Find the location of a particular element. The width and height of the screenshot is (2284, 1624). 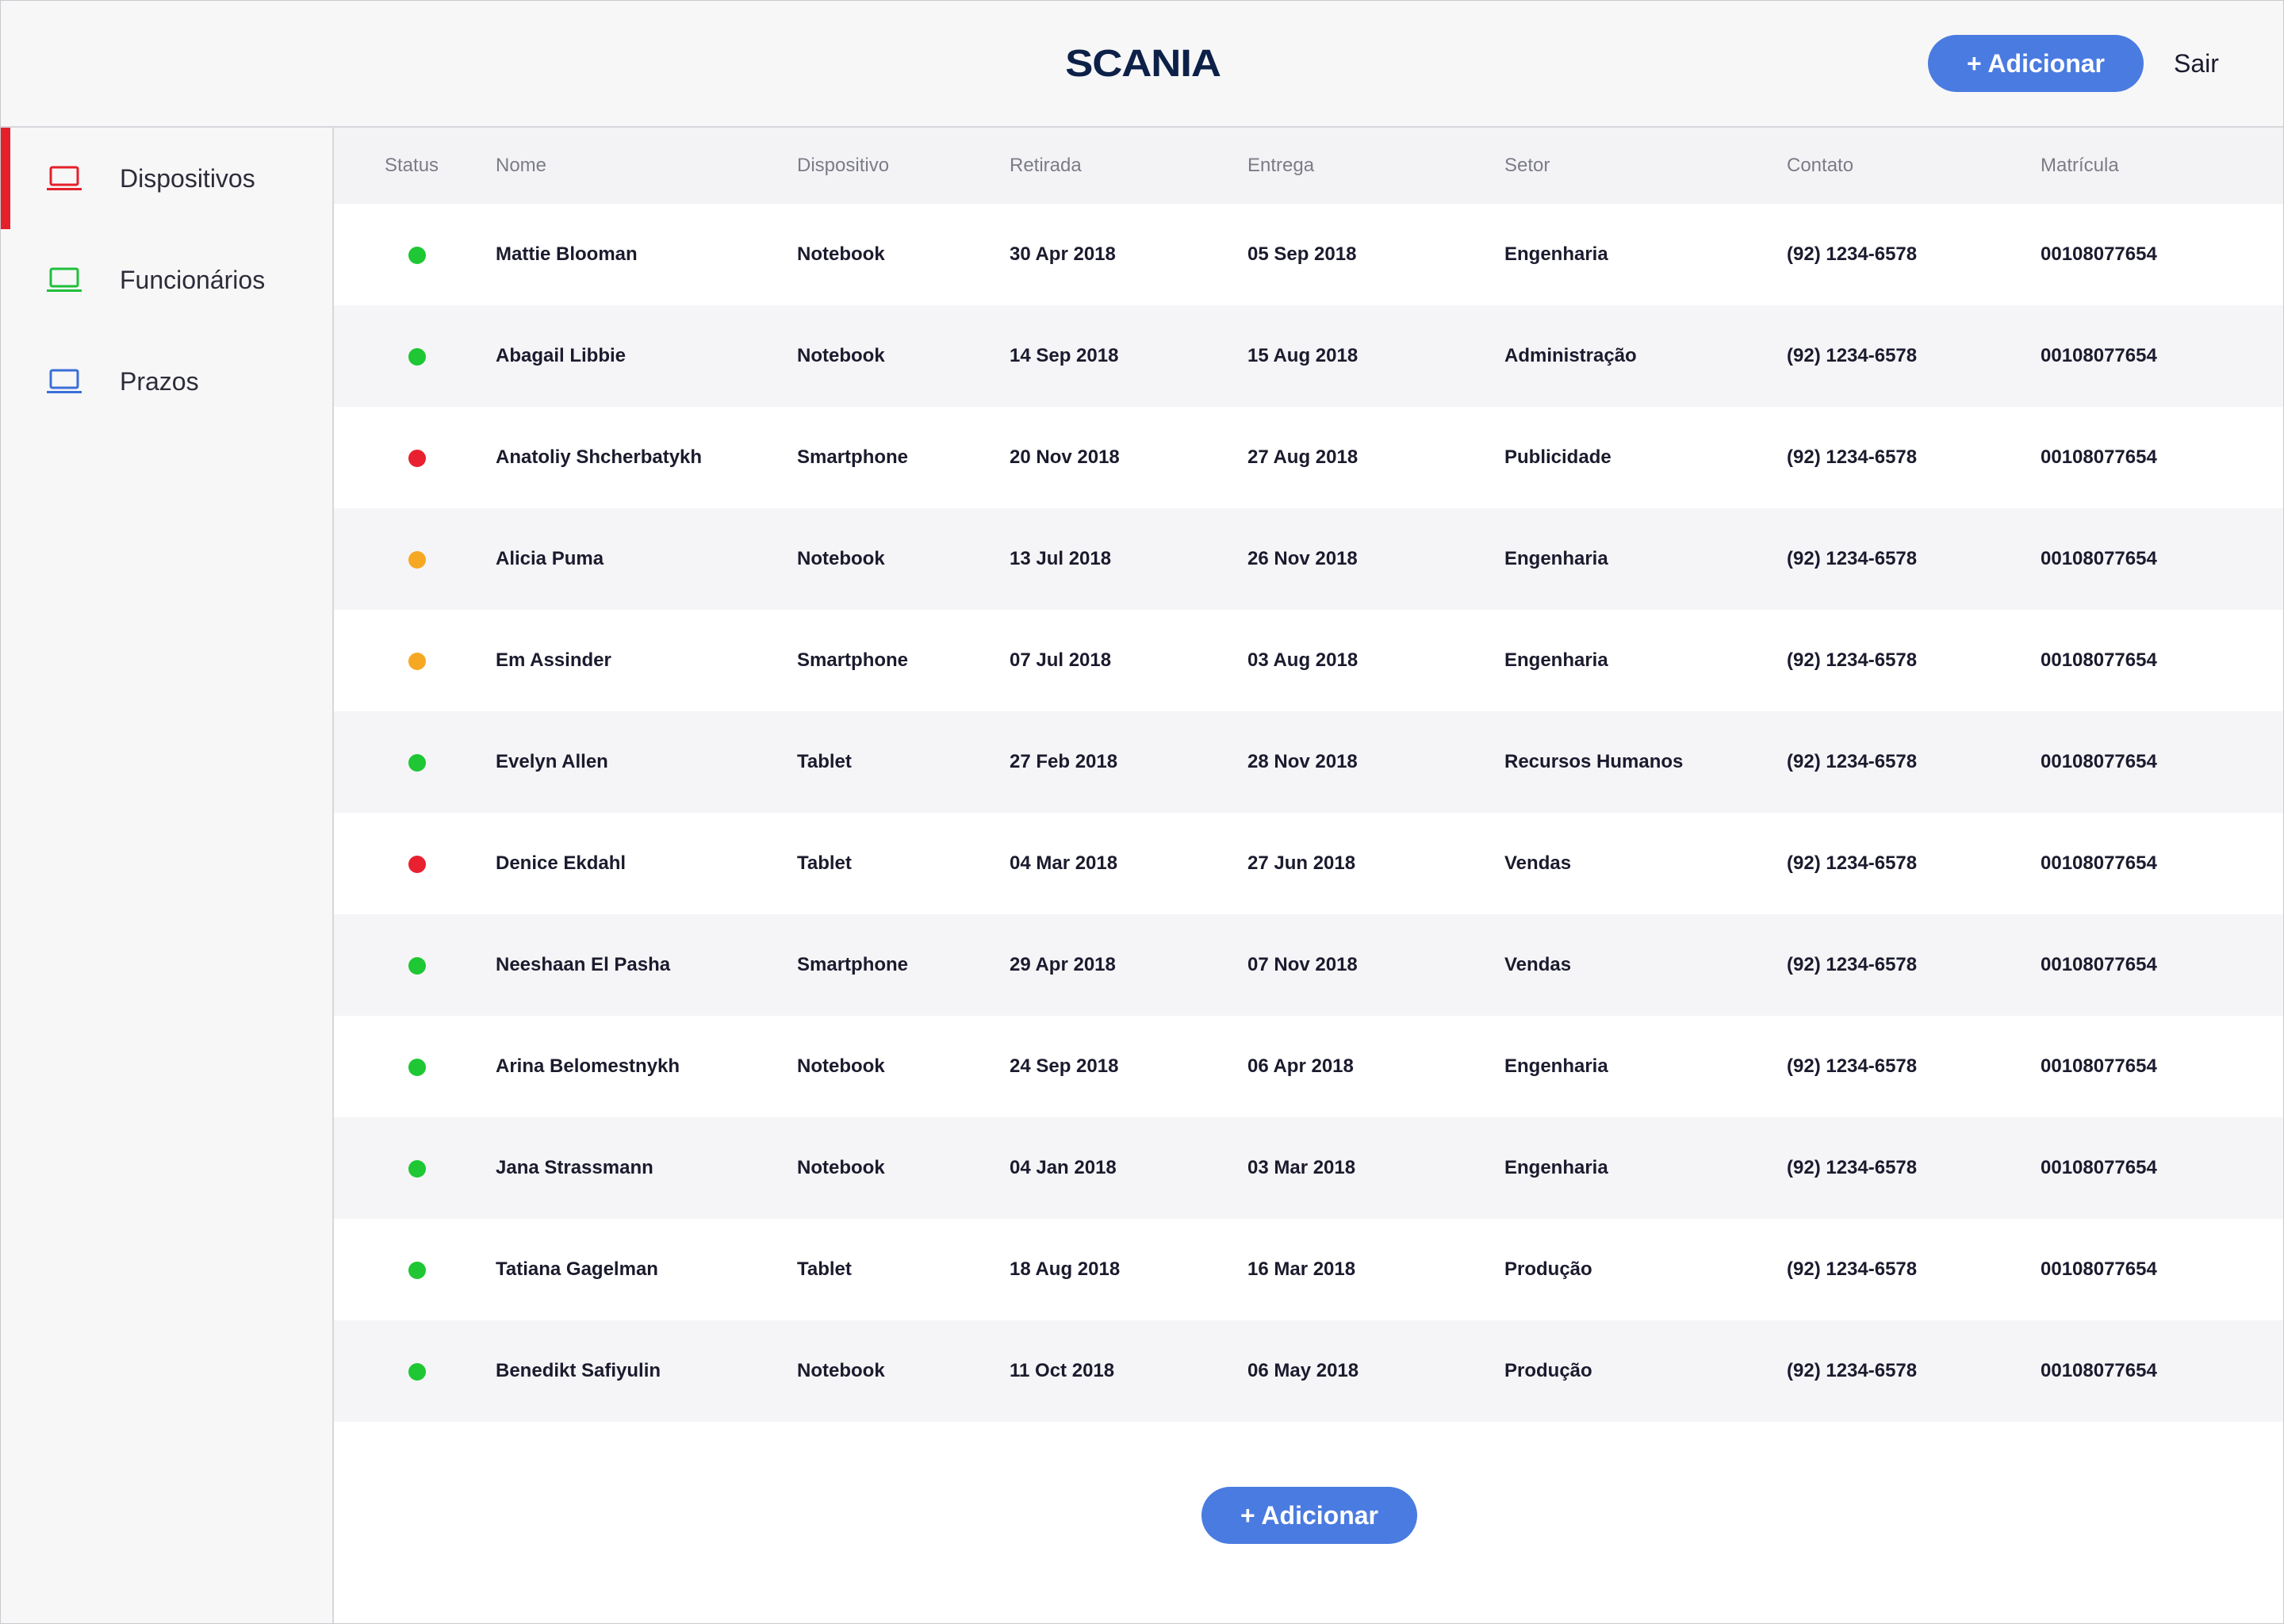

column-header-retirada: Retirada is located at coordinates (1046, 166).